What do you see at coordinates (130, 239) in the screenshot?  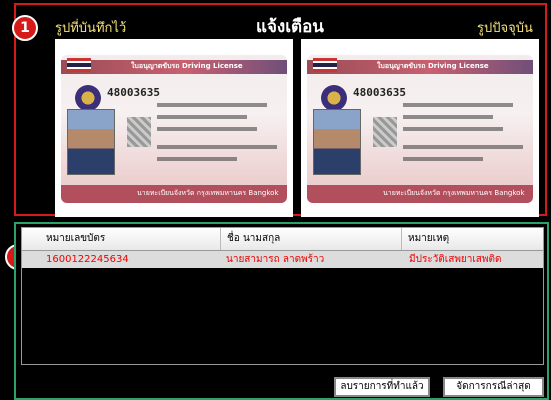 I see `column-header-card-number: หมายเลขบัตร` at bounding box center [130, 239].